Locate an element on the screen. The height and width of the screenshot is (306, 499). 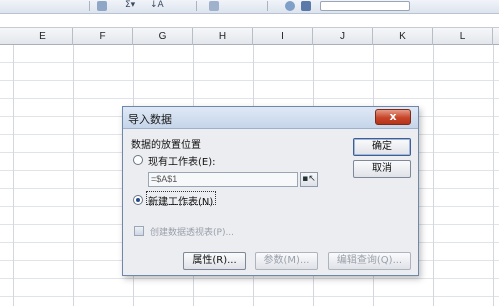
pivot-table-icon is located at coordinates (139, 231).